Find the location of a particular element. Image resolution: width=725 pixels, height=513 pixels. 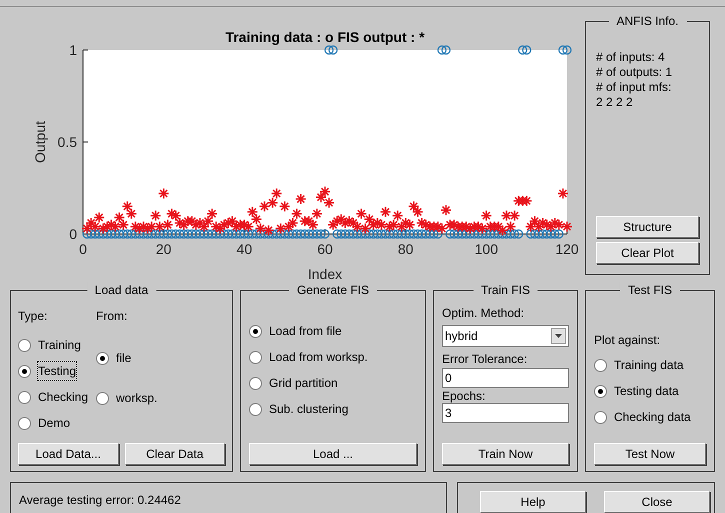

push-button: Clear Plot is located at coordinates (647, 253).